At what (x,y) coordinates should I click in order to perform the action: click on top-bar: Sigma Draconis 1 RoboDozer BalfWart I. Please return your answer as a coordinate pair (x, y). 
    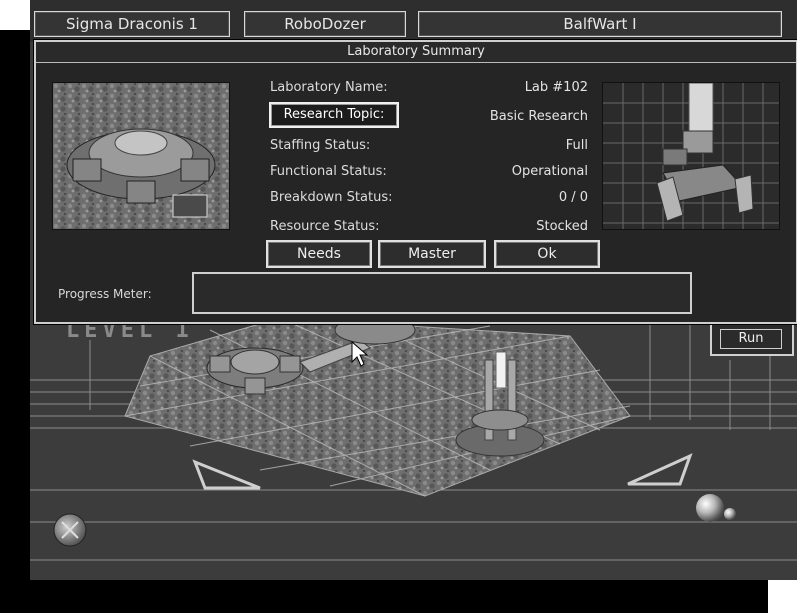
    Looking at the image, I should click on (413, 21).